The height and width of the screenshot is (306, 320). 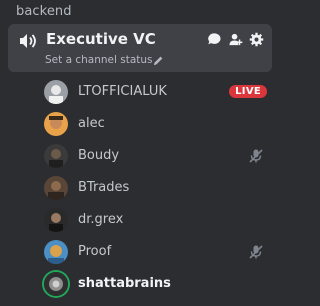 What do you see at coordinates (44, 11) in the screenshot?
I see `category-label: backend` at bounding box center [44, 11].